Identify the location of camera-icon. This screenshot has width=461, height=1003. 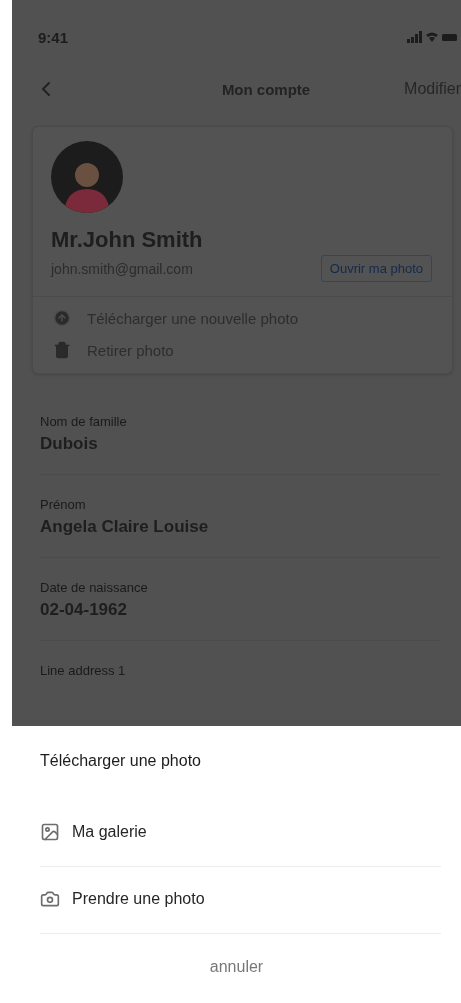
(50, 899).